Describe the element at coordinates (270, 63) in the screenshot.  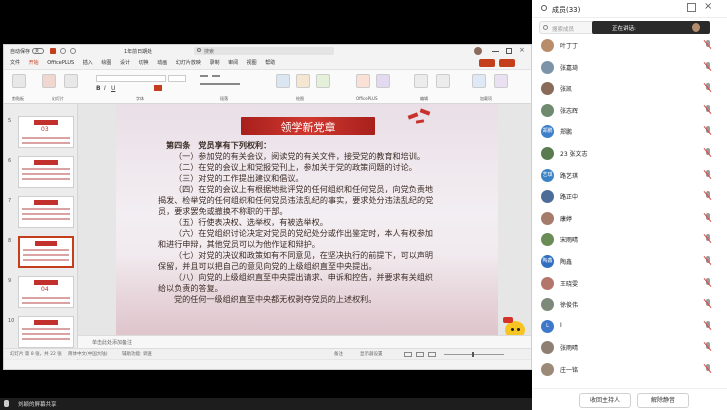
I see `menu-tab-help: 帮助` at that location.